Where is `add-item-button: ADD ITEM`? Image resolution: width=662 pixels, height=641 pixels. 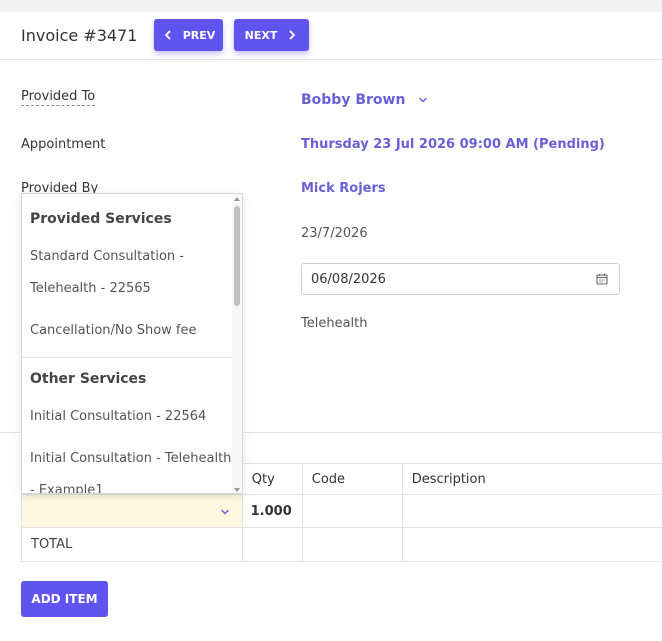
add-item-button: ADD ITEM is located at coordinates (64, 599).